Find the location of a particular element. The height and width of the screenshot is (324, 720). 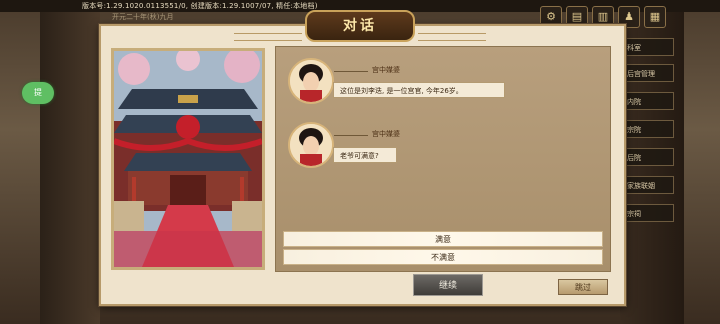

palace-scene-image is located at coordinates (188, 159).